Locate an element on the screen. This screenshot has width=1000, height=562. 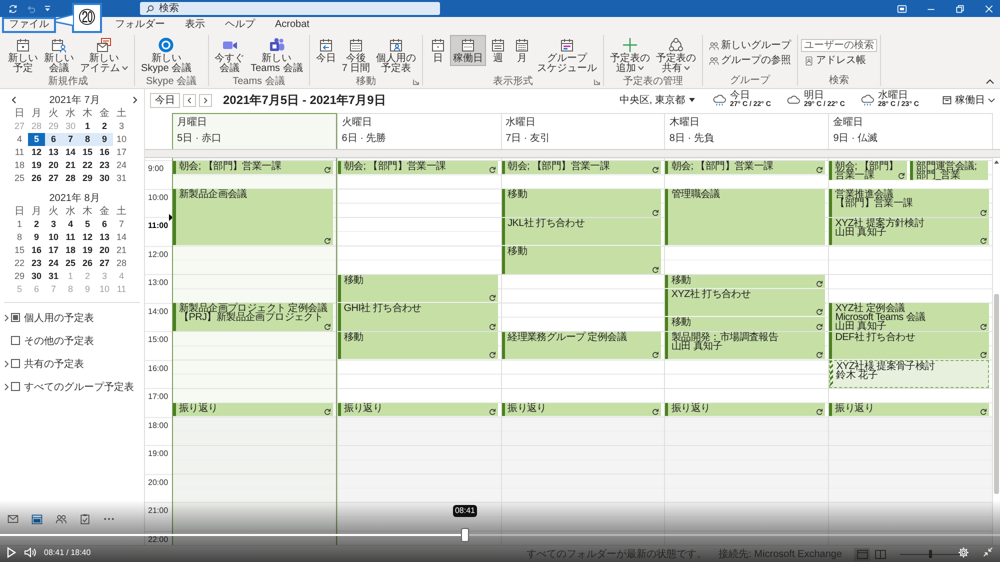
calendar-day: 9 is located at coordinates (104, 139).